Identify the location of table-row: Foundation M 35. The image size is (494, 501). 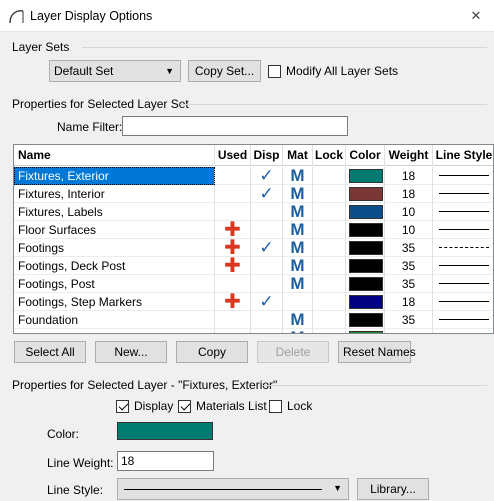
(253, 320).